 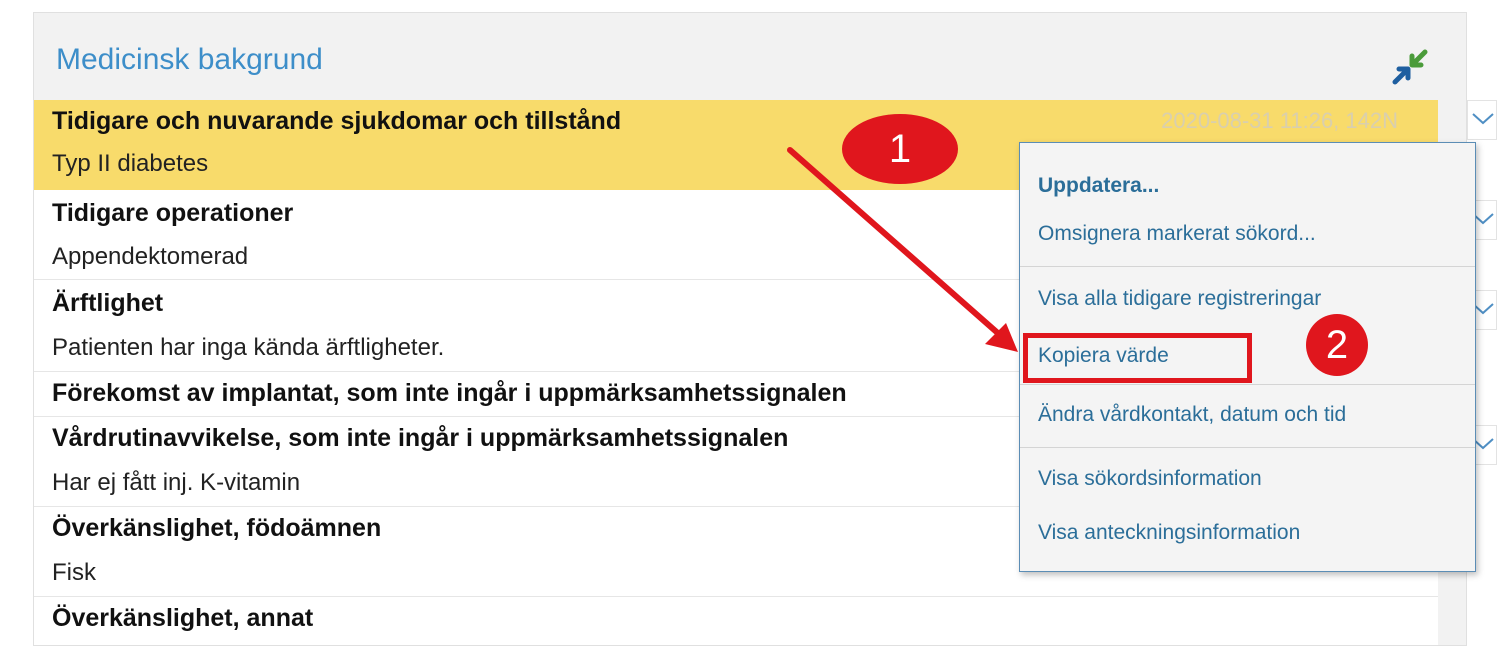 What do you see at coordinates (1337, 345) in the screenshot?
I see `annotation-badge-2: 2` at bounding box center [1337, 345].